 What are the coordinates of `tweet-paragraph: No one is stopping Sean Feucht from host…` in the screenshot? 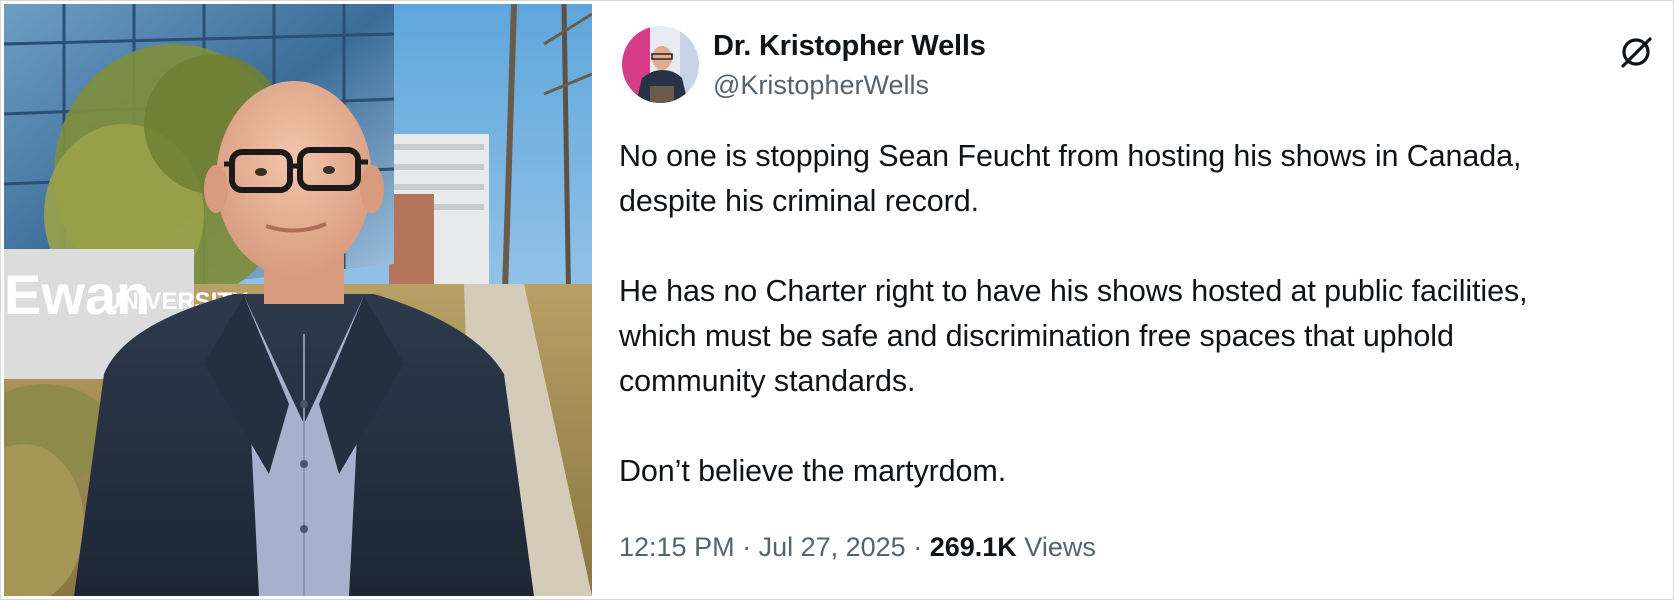 It's located at (1139, 179).